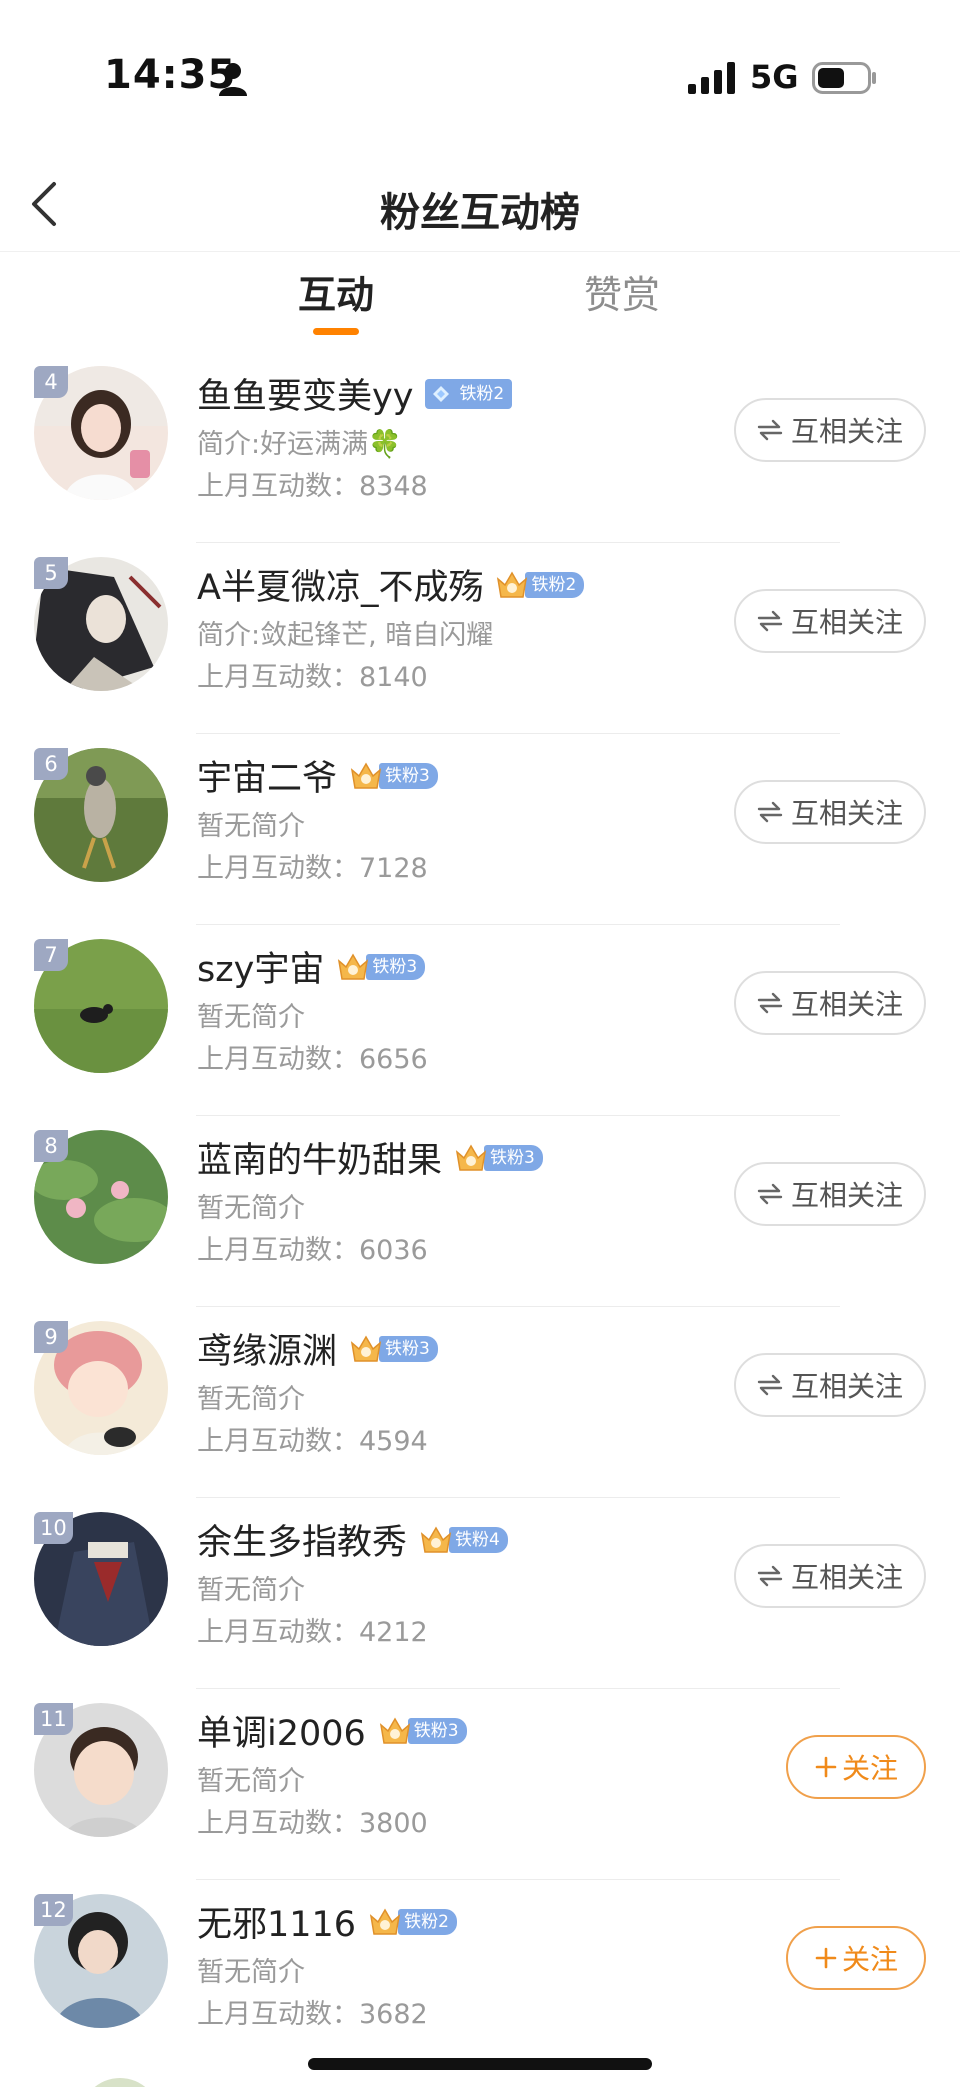 The image size is (960, 2087). What do you see at coordinates (51, 382) in the screenshot?
I see `rank-badge: 4` at bounding box center [51, 382].